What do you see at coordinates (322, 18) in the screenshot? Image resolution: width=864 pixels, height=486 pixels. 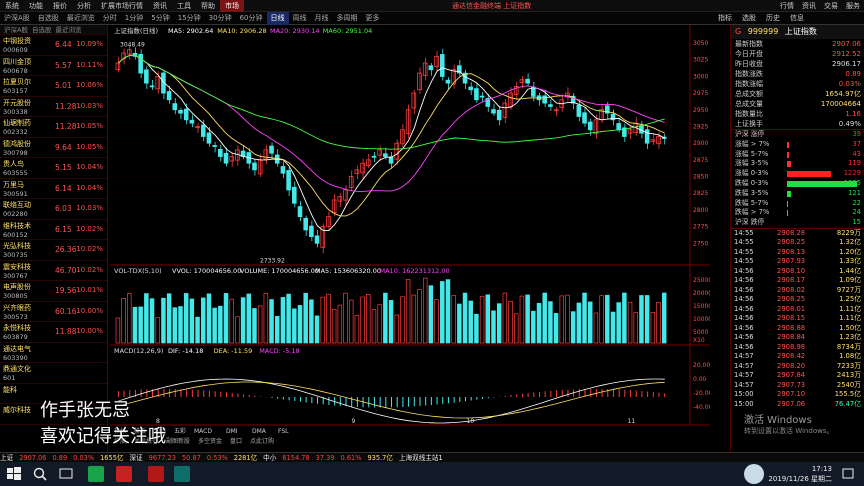 I see `period-tab-11: 月线` at bounding box center [322, 18].